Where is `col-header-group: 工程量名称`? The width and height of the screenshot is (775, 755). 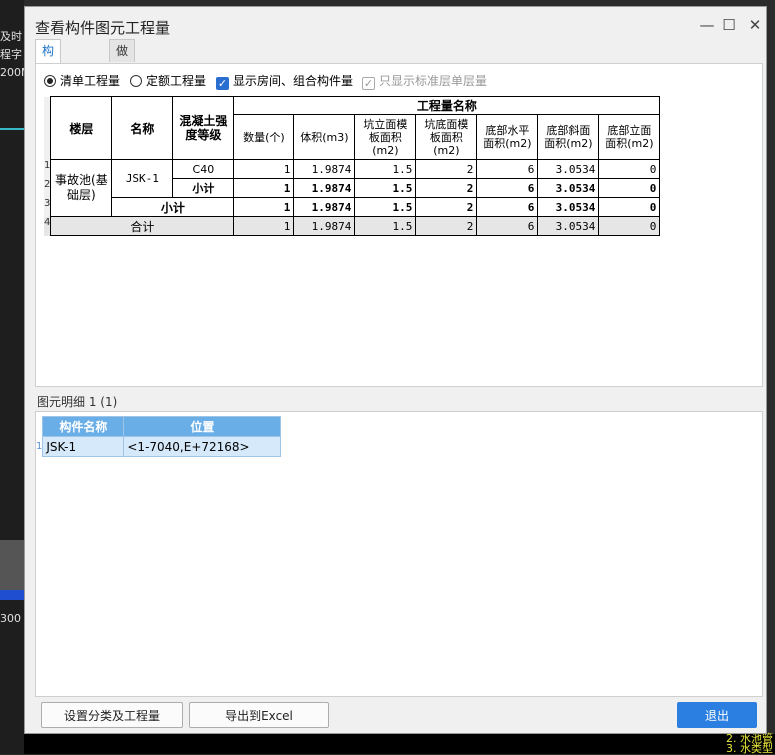
col-header-group: 工程量名称 is located at coordinates (447, 105).